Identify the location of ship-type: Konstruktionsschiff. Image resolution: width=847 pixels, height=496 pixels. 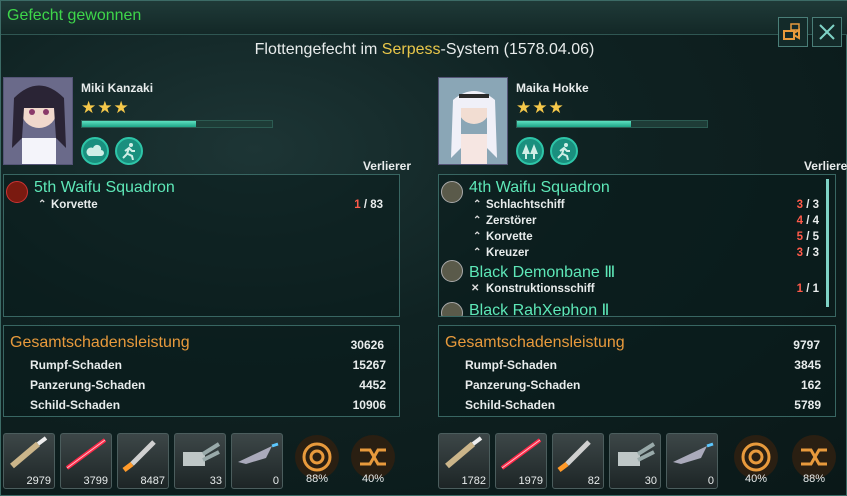
(540, 289).